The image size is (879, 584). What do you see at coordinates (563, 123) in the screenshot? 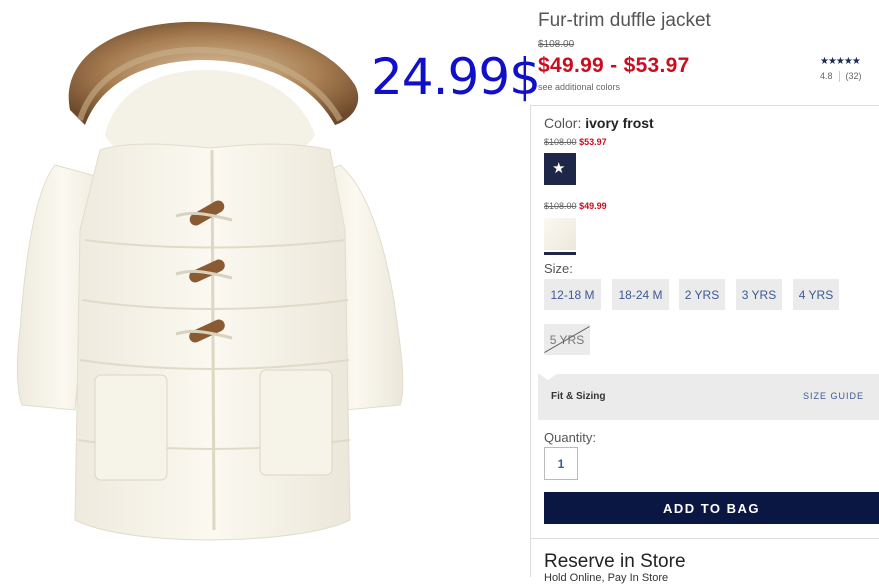
I see `color-label-text: Color:` at bounding box center [563, 123].